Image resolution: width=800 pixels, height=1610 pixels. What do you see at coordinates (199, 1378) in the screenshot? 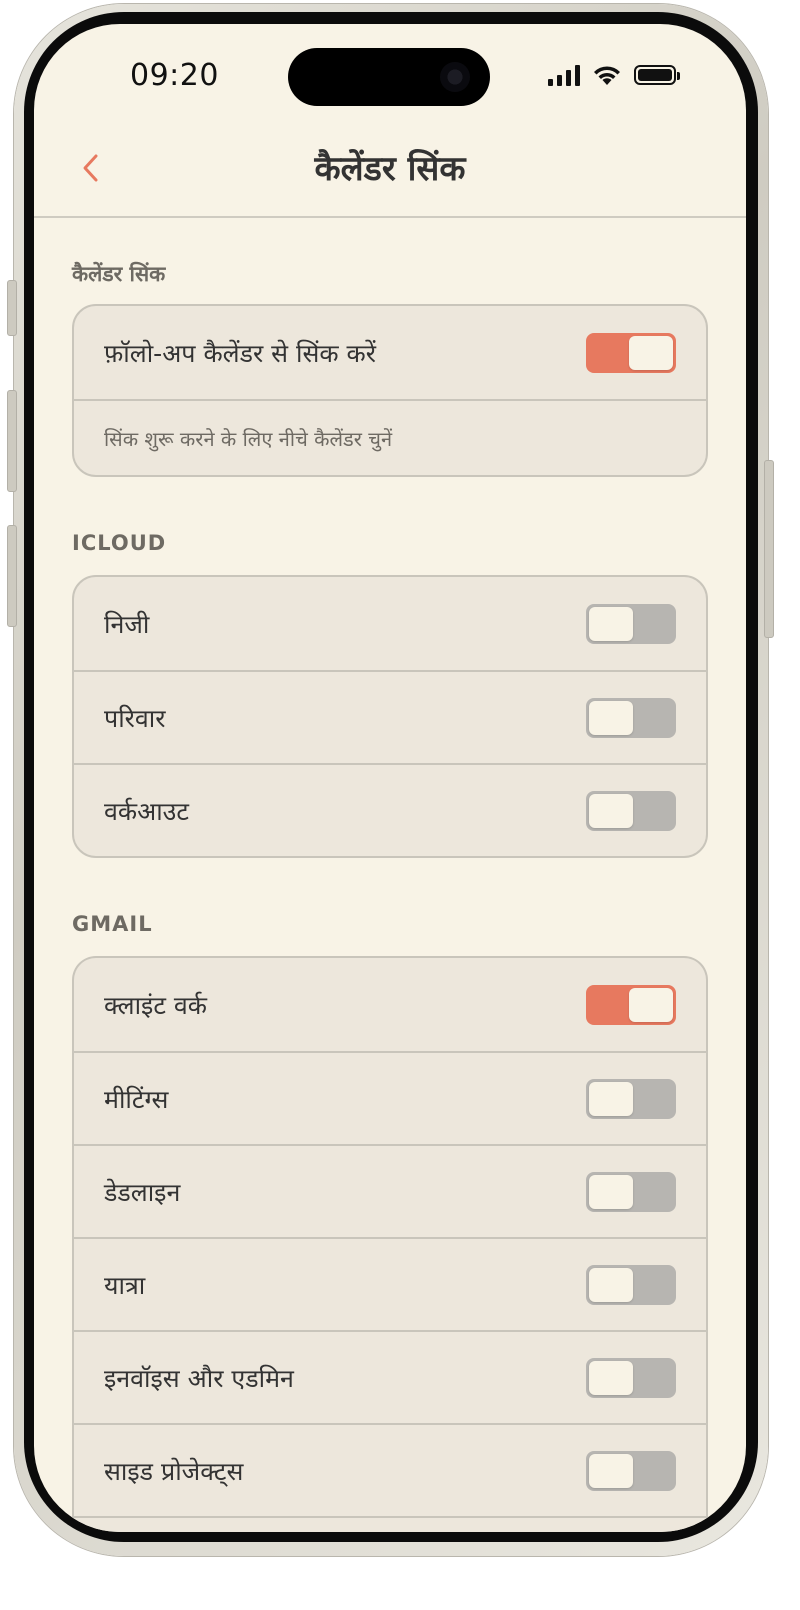
I see `calendar-label: इनवॉइस और एडमिन` at bounding box center [199, 1378].